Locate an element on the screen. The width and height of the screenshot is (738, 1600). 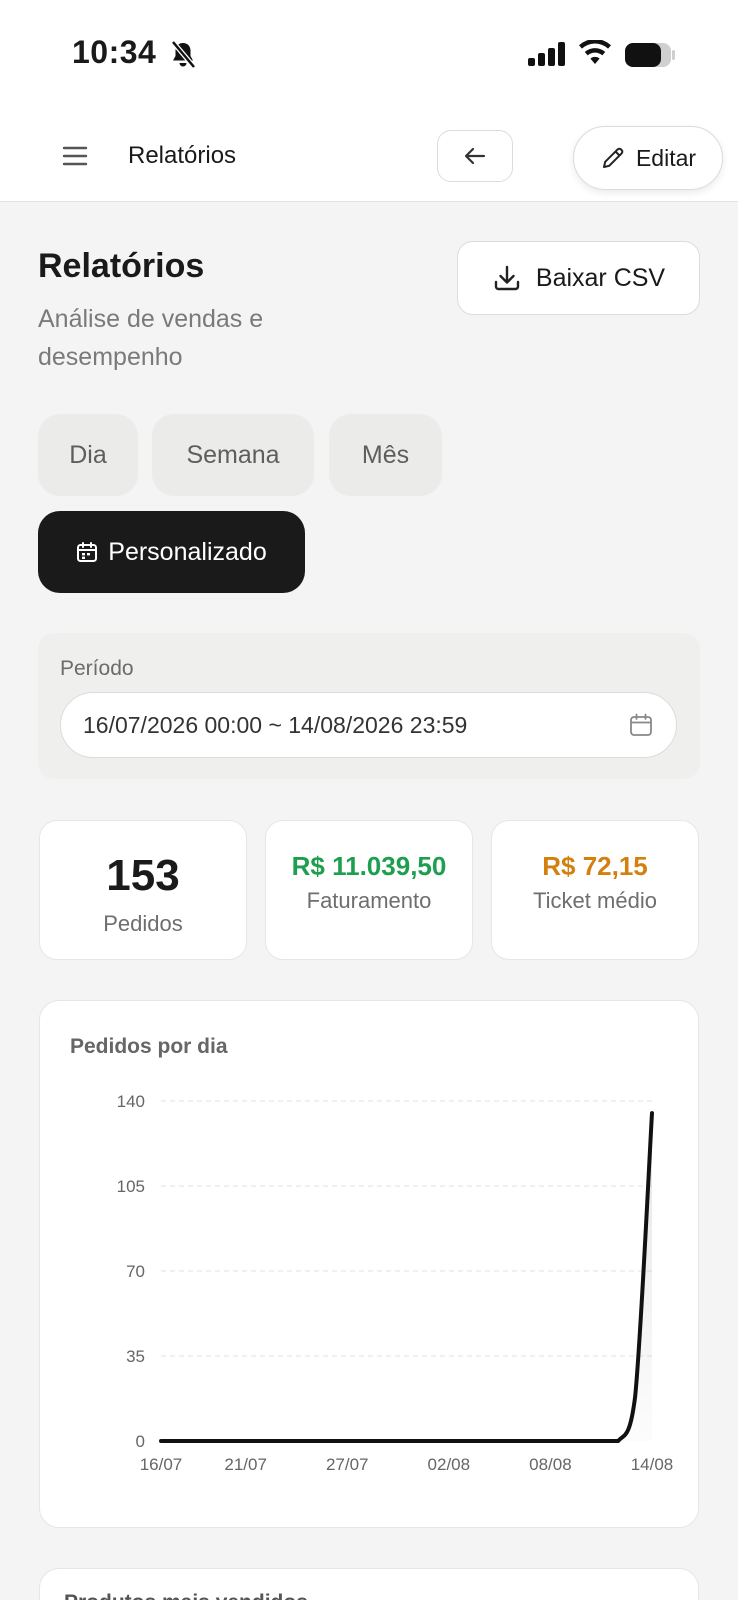
download-icon is located at coordinates (507, 278).